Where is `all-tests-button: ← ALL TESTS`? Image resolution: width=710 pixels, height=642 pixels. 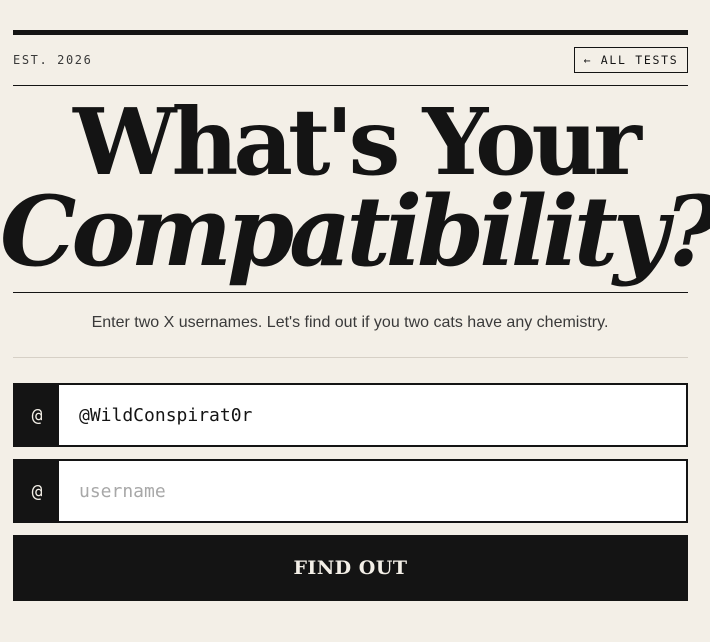 all-tests-button: ← ALL TESTS is located at coordinates (631, 60).